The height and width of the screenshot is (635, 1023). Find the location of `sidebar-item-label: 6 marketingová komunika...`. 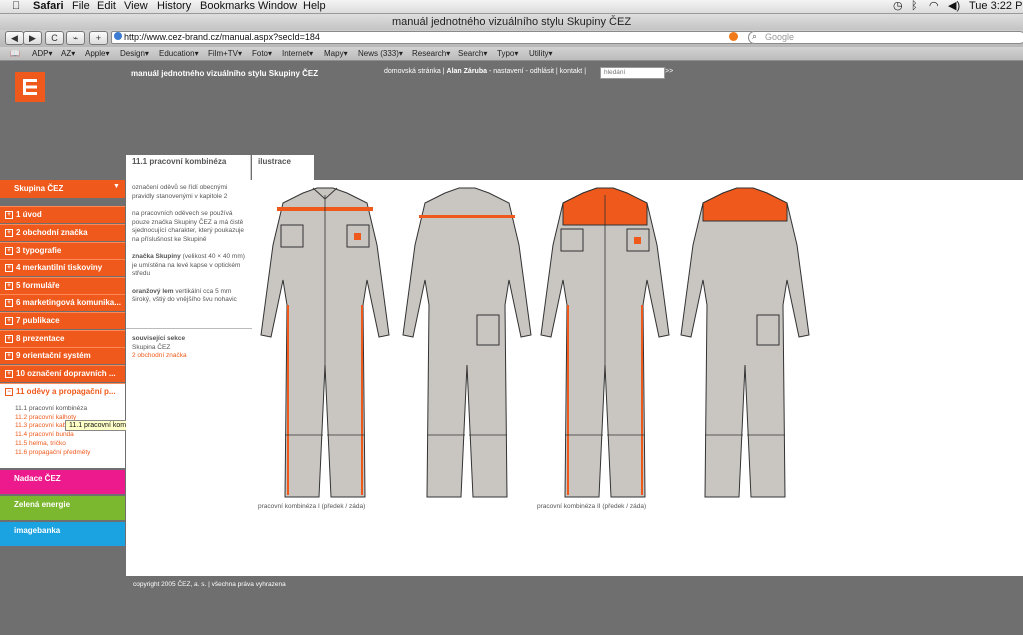

sidebar-item-label: 6 marketingová komunika... is located at coordinates (68, 302).